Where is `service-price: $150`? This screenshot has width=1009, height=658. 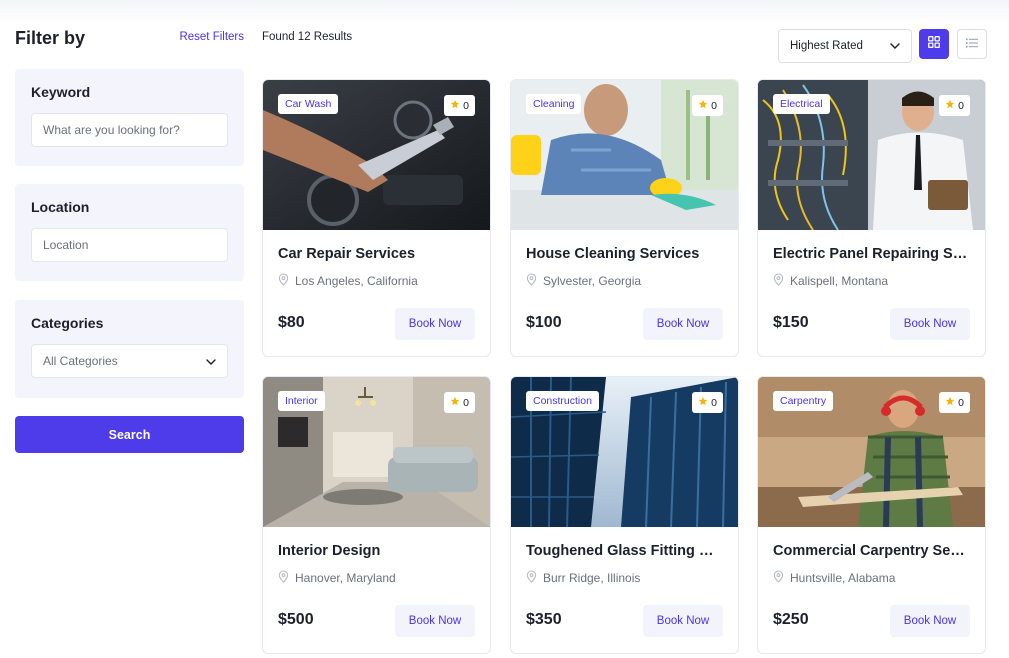 service-price: $150 is located at coordinates (791, 322).